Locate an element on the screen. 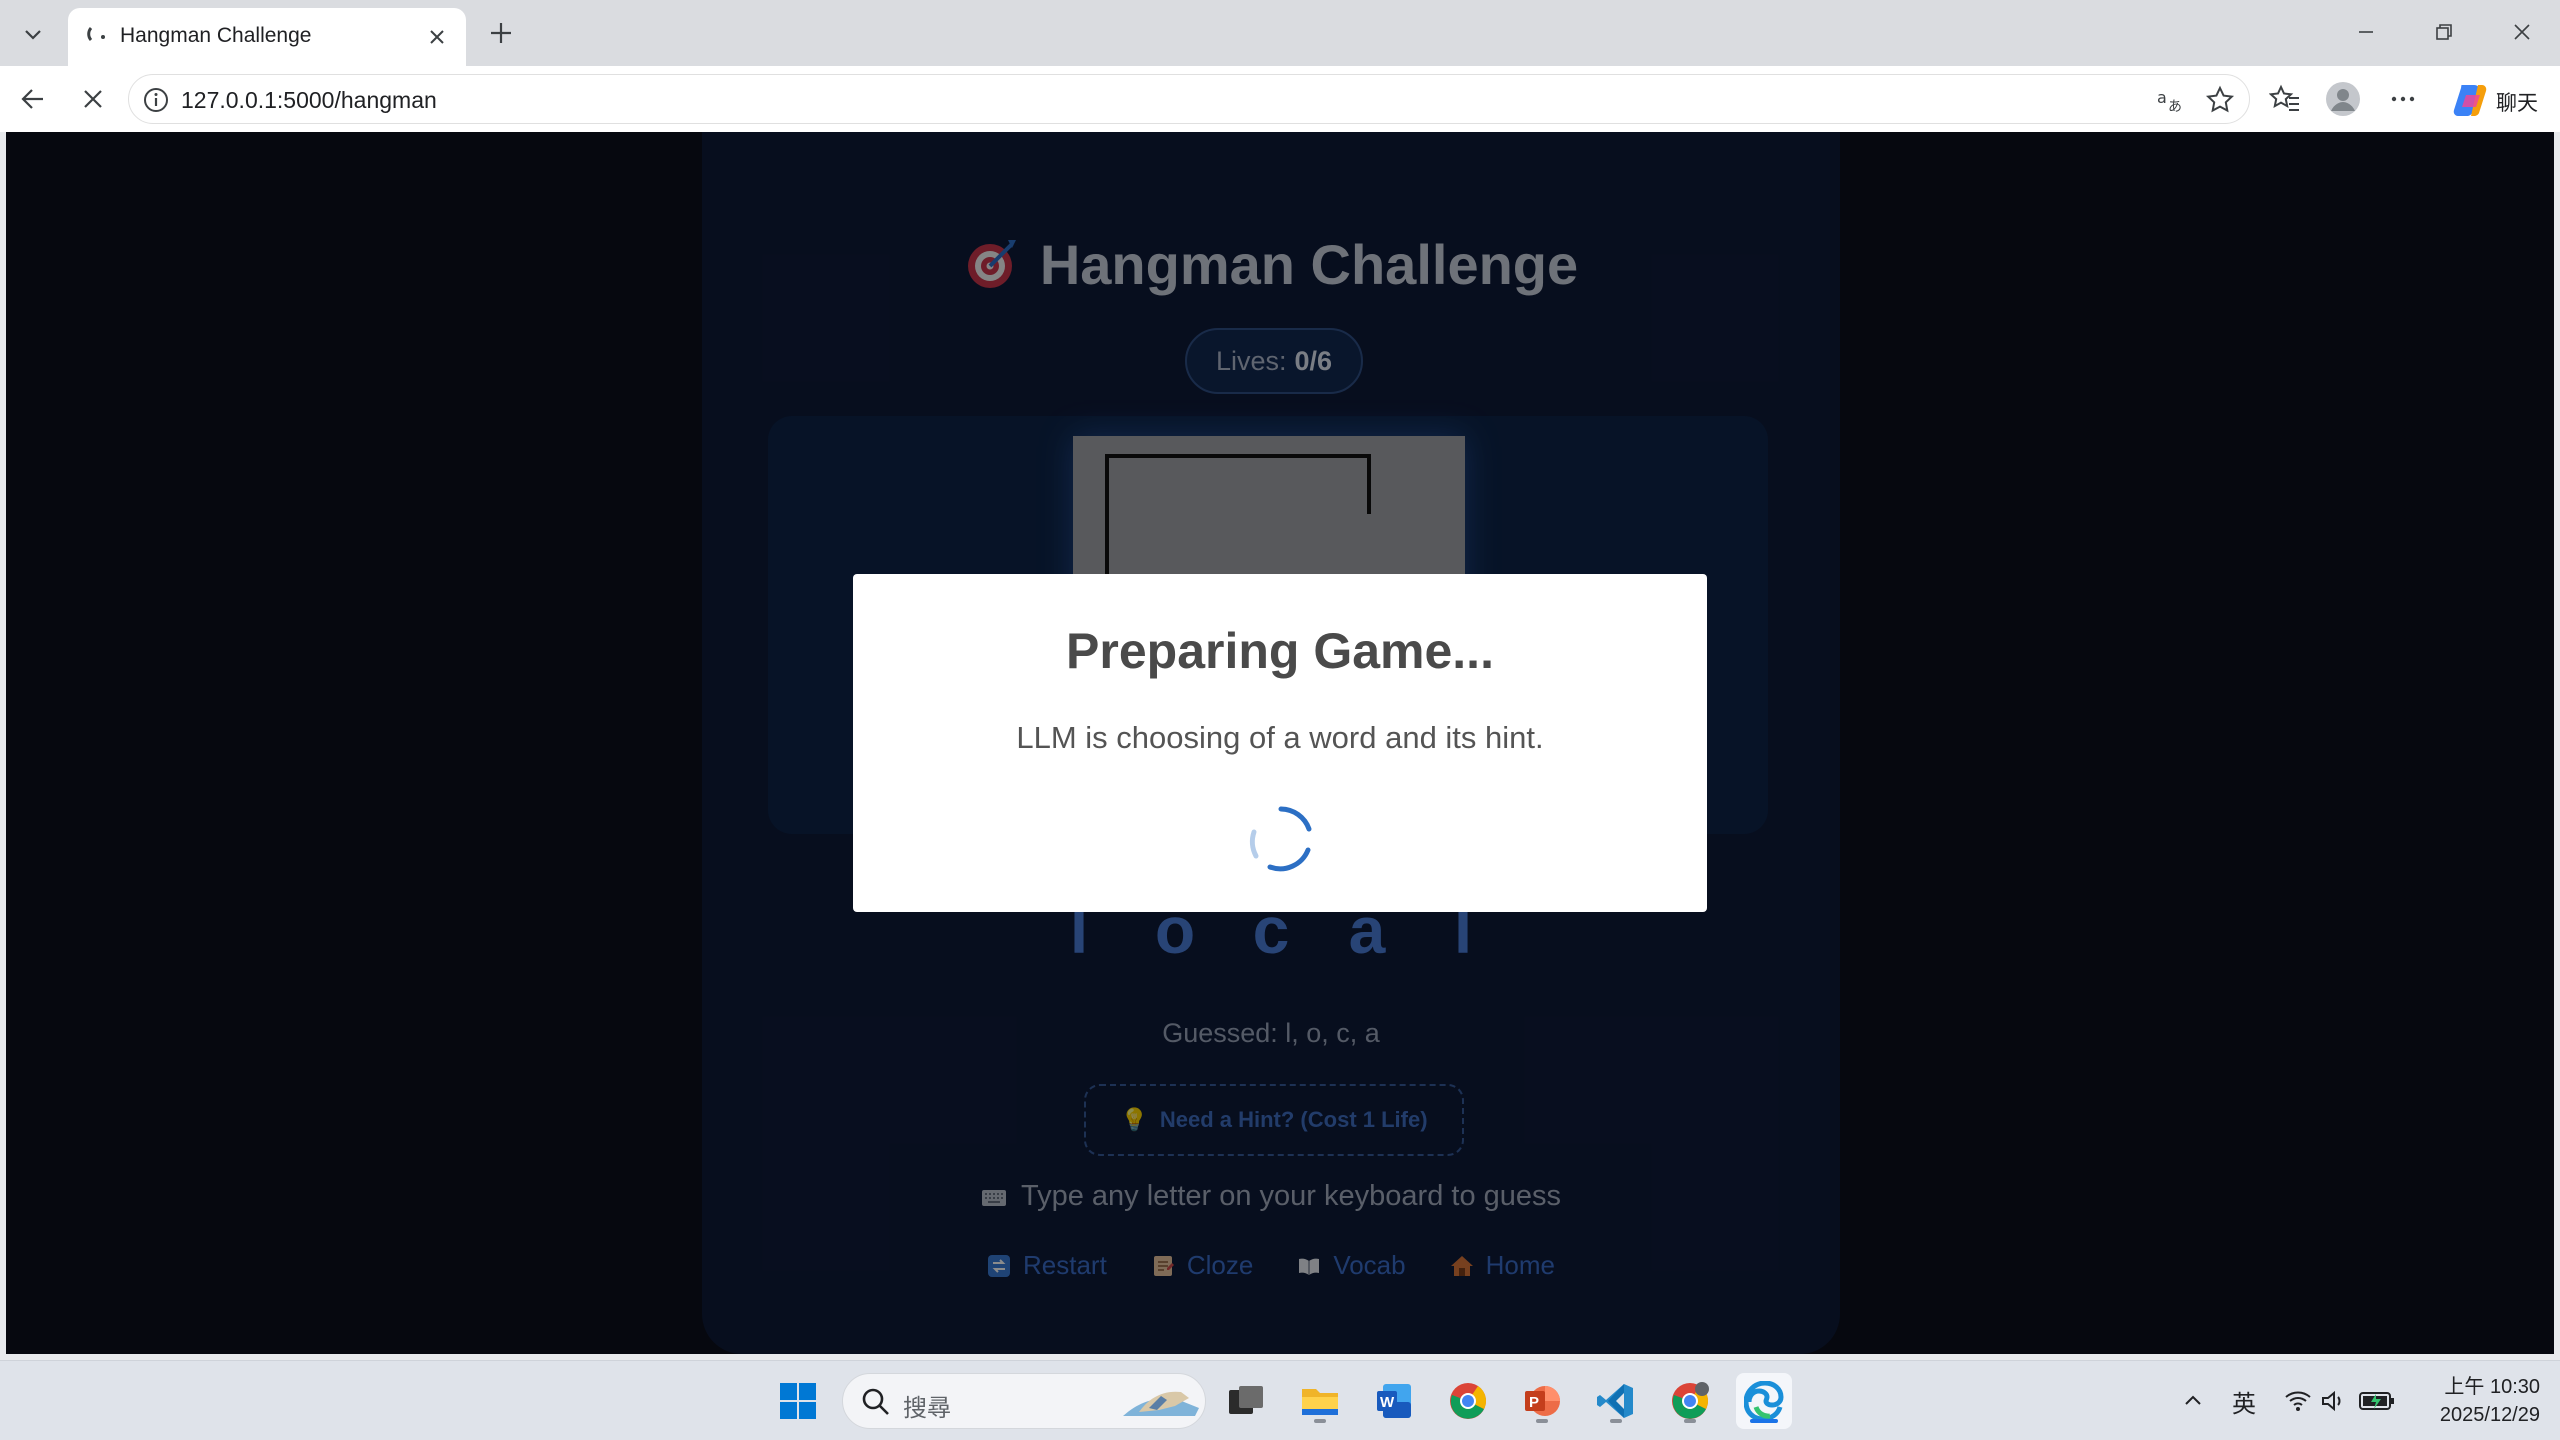 The height and width of the screenshot is (1440, 2560). info-icon is located at coordinates (156, 100).